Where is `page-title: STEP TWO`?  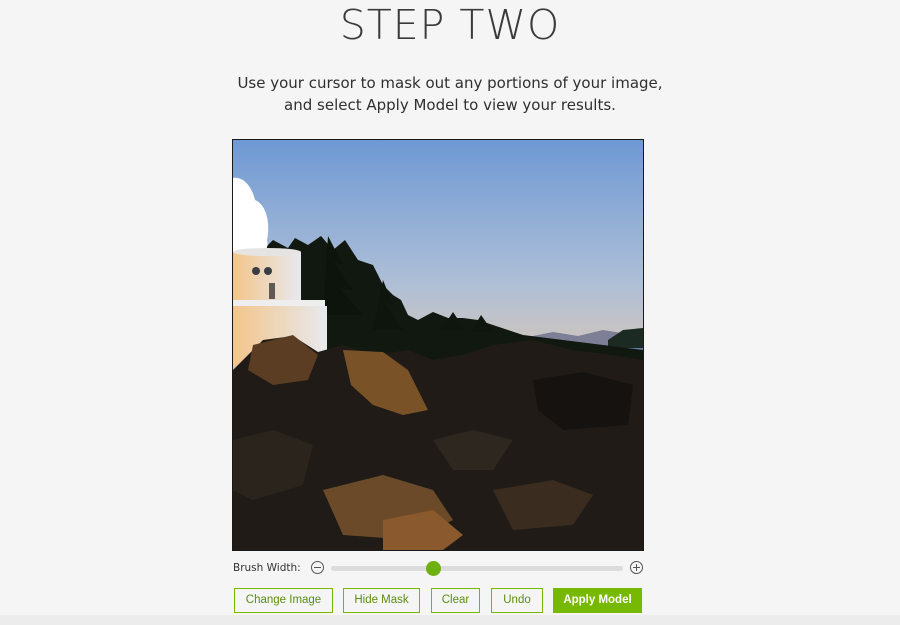
page-title: STEP TWO is located at coordinates (450, 25).